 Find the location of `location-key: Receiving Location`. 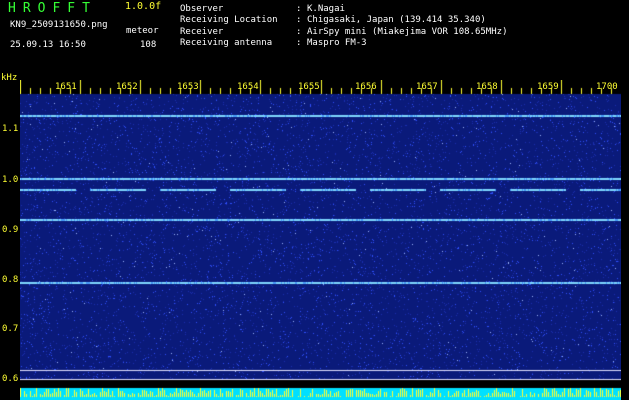

location-key: Receiving Location is located at coordinates (229, 20).